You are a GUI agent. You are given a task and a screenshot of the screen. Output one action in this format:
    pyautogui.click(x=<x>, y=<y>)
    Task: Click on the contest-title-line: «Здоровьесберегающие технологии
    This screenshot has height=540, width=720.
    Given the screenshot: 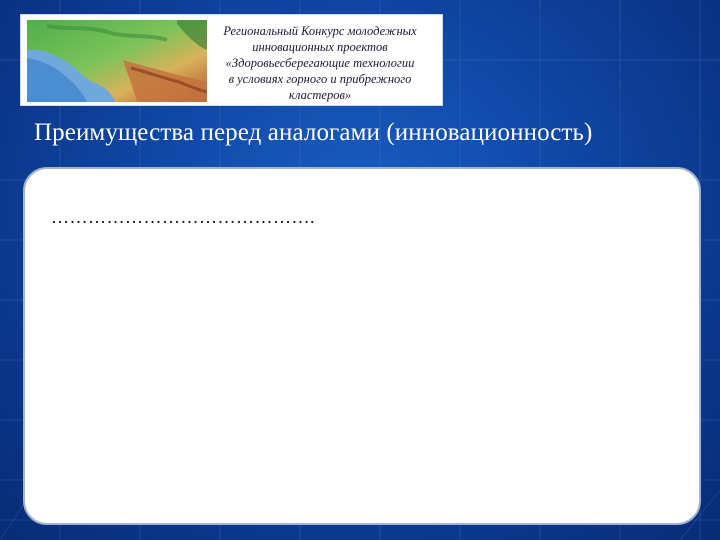 What is the action you would take?
    pyautogui.click(x=320, y=63)
    